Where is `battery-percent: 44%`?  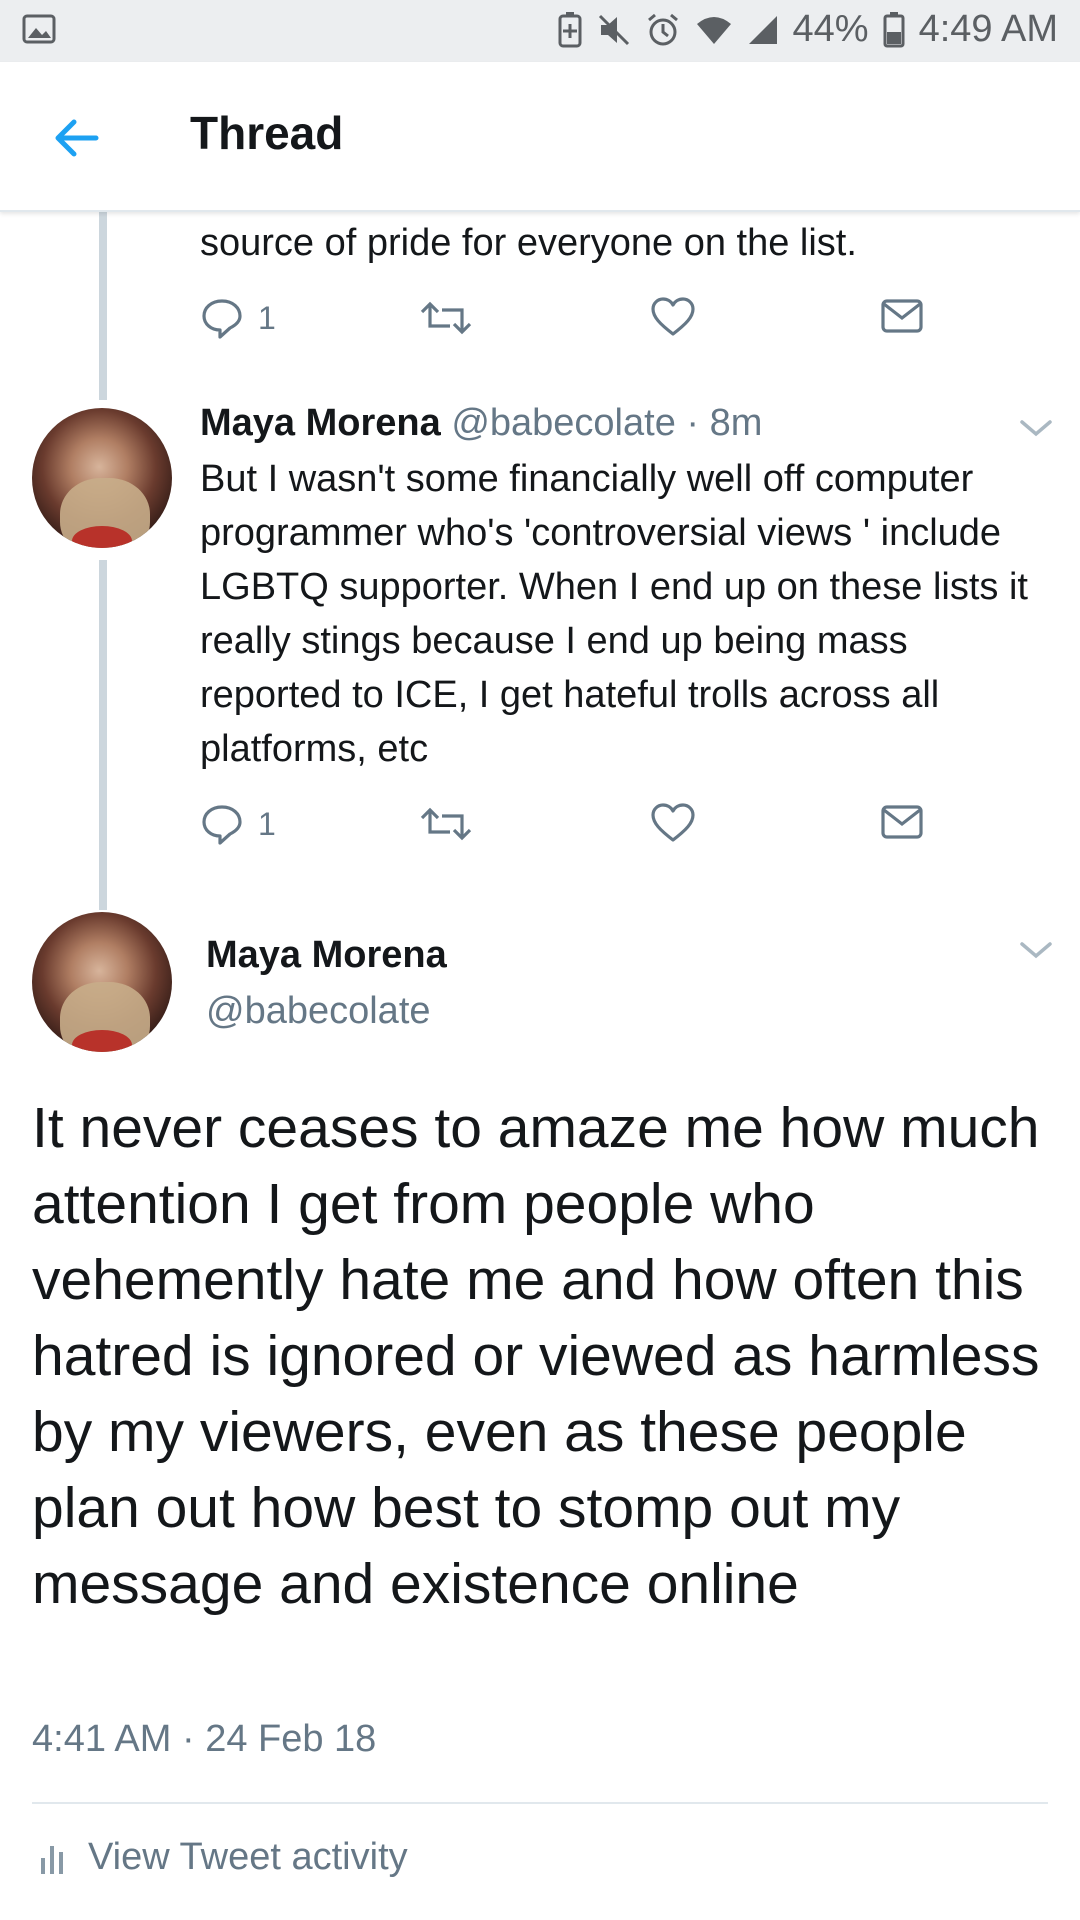 battery-percent: 44% is located at coordinates (830, 29).